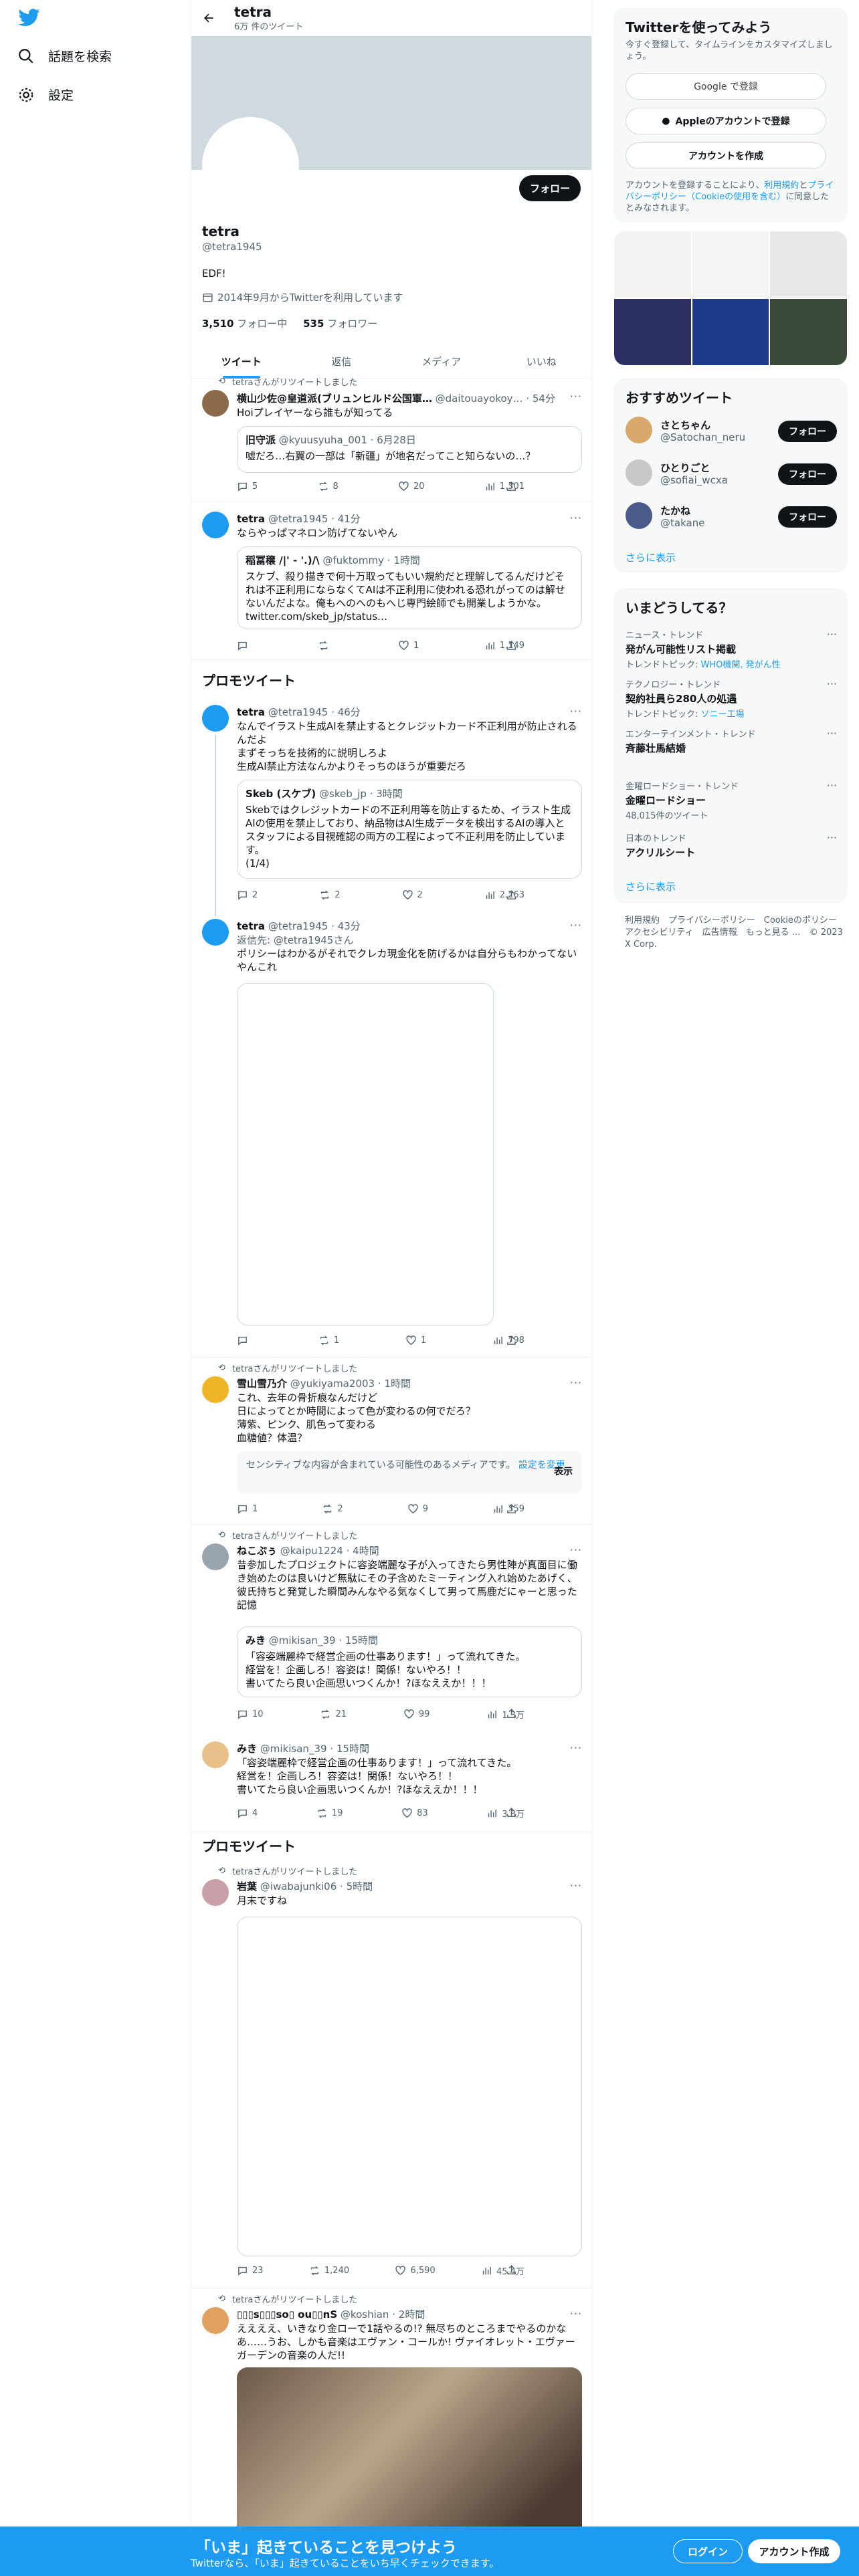  What do you see at coordinates (731, 845) in the screenshot?
I see `trend-item: 日本のトレンド アクリルシート ···` at bounding box center [731, 845].